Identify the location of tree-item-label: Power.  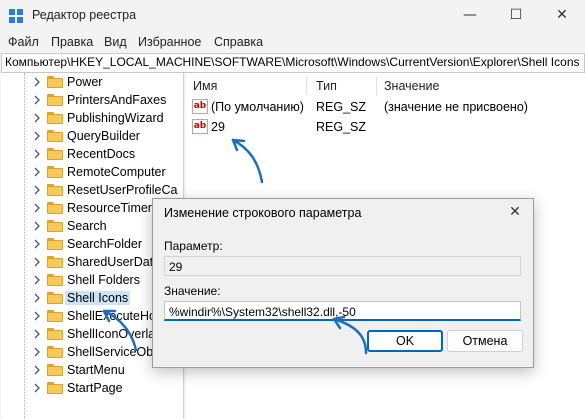
(85, 82).